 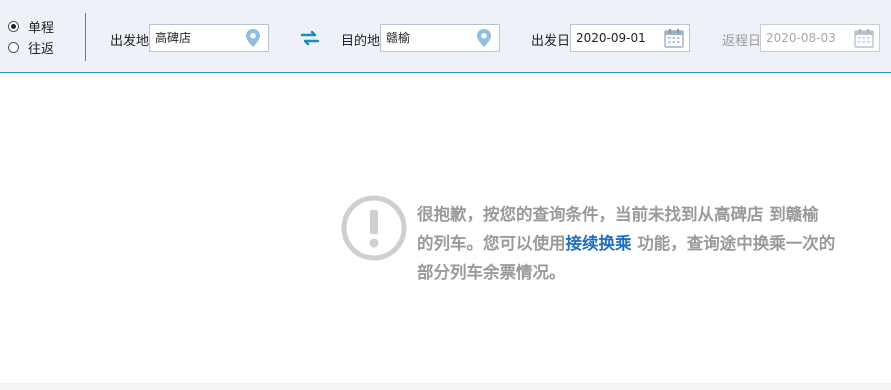 I want to click on one-way-radio, so click(x=13, y=26).